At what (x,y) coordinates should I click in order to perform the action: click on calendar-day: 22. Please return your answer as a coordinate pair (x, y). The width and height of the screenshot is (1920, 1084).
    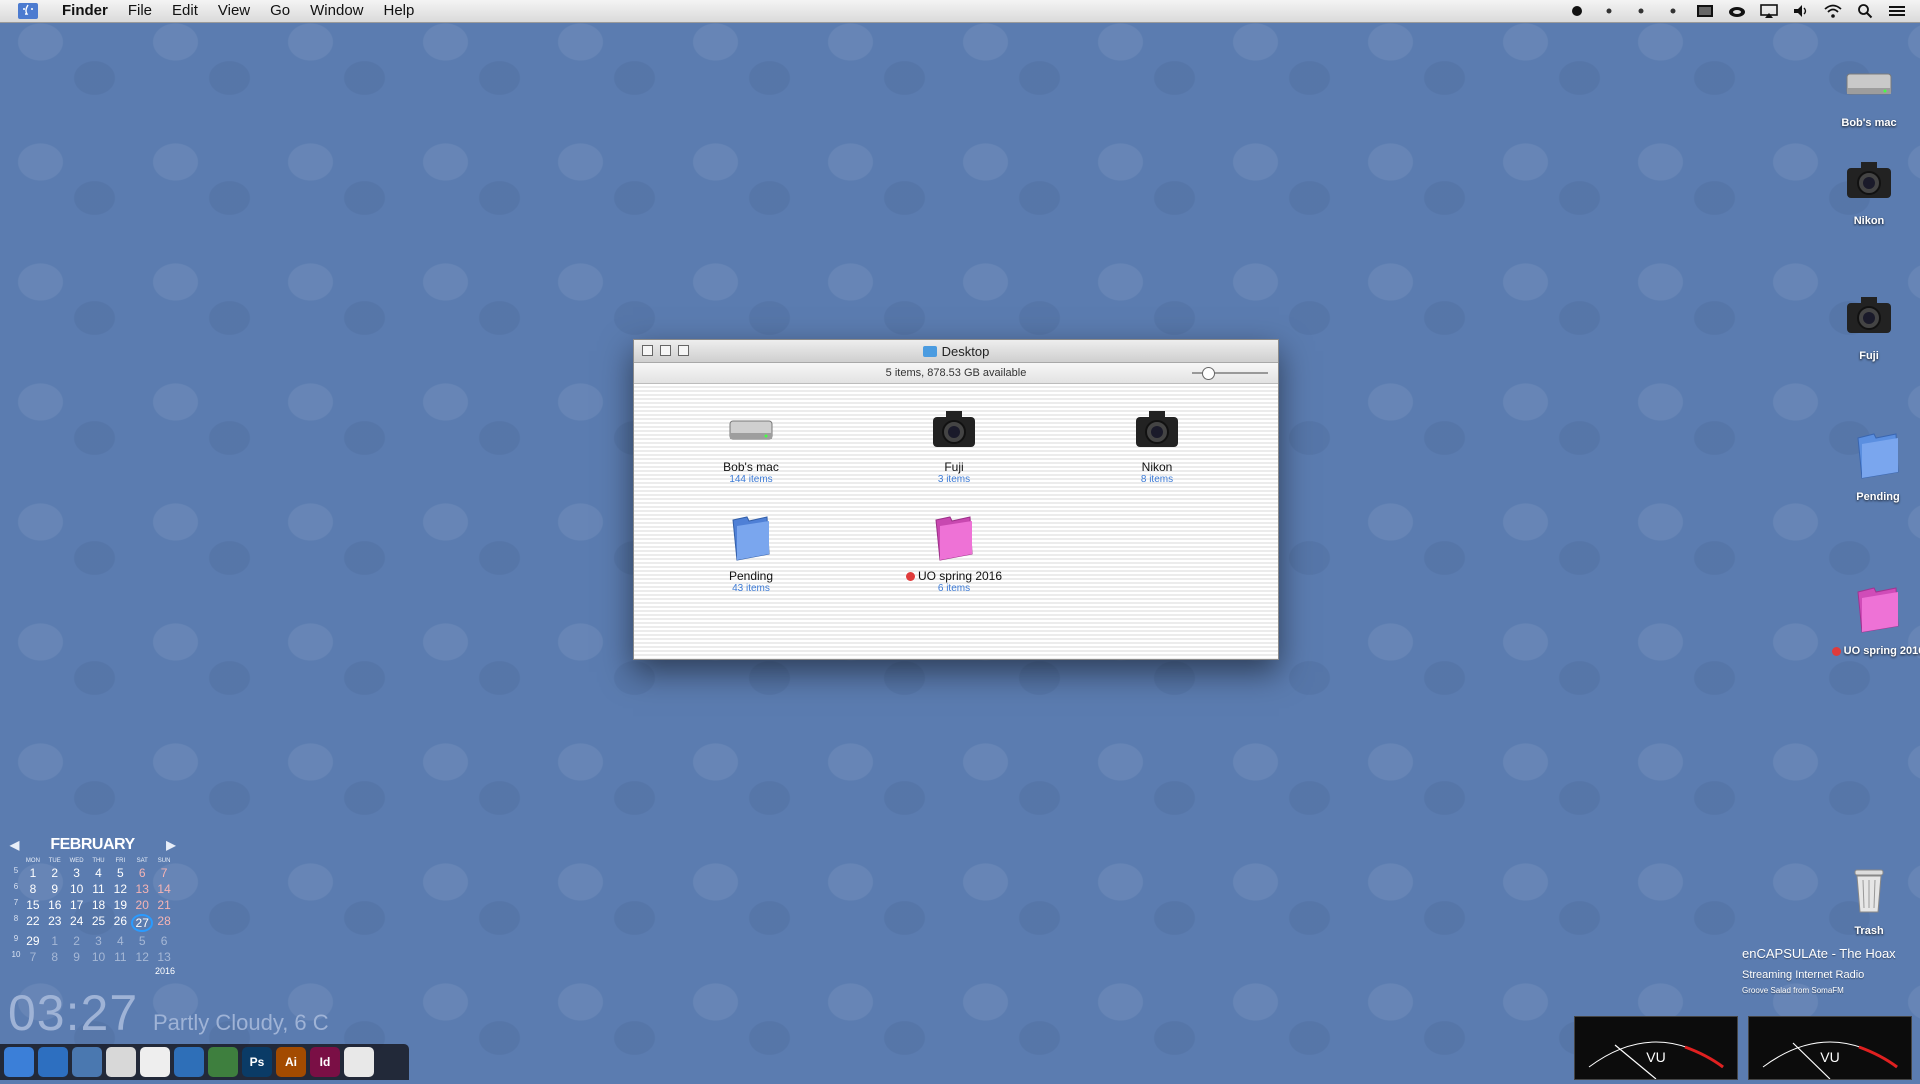
    Looking at the image, I should click on (33, 923).